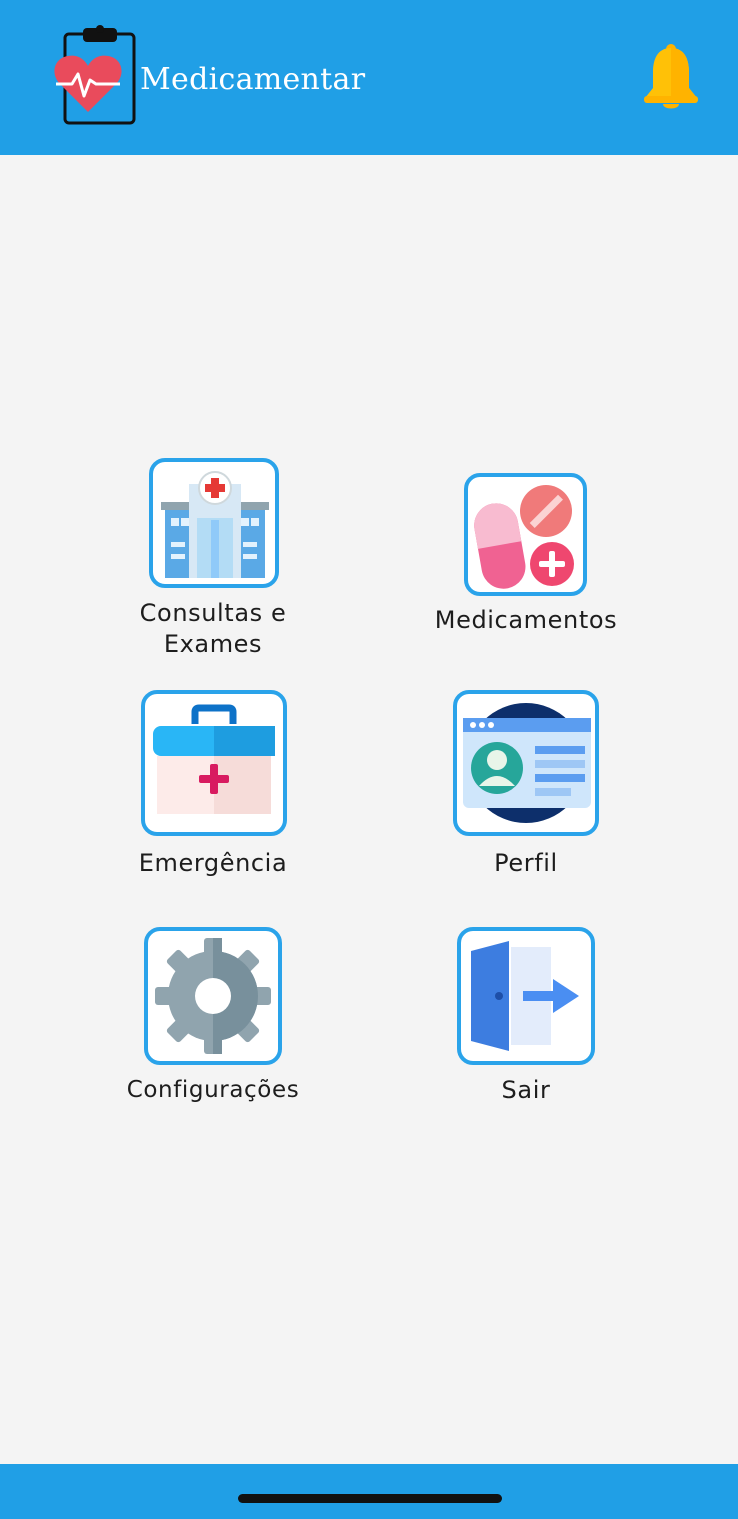  Describe the element at coordinates (526, 863) in the screenshot. I see `menu-item-label: Perfil` at that location.